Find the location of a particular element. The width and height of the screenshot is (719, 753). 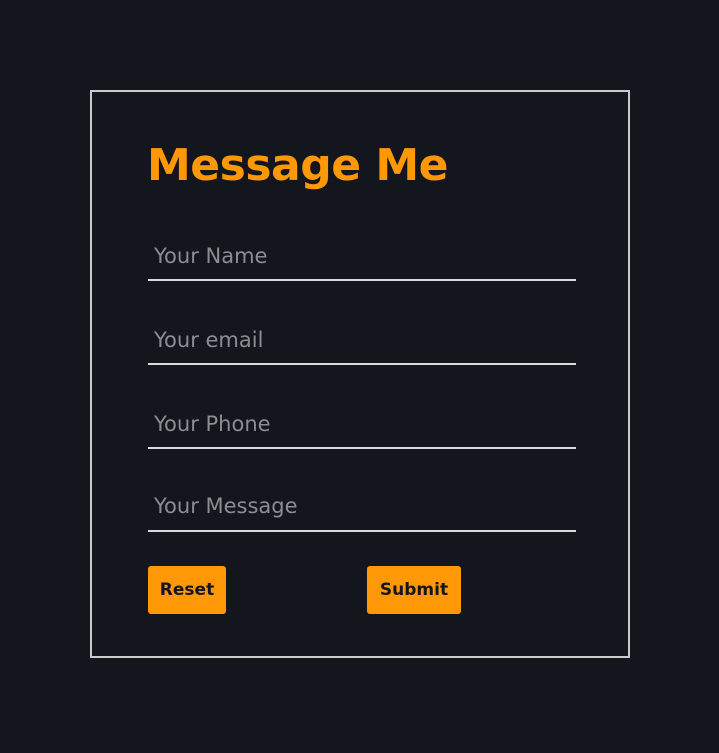

message-field-wrapper is located at coordinates (362, 508).